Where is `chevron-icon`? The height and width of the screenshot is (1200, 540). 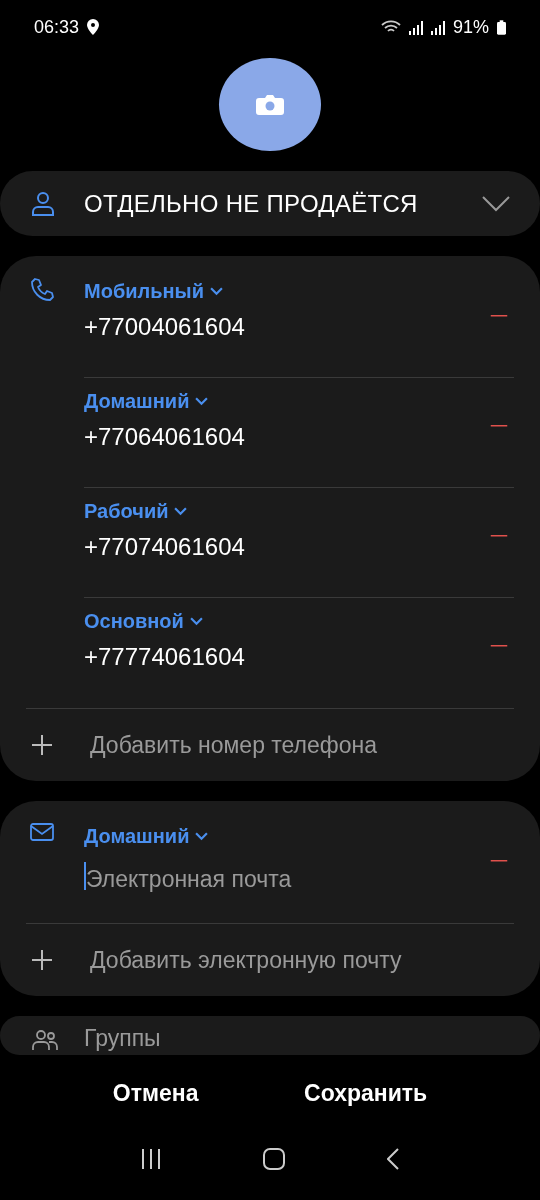 chevron-icon is located at coordinates (496, 203).